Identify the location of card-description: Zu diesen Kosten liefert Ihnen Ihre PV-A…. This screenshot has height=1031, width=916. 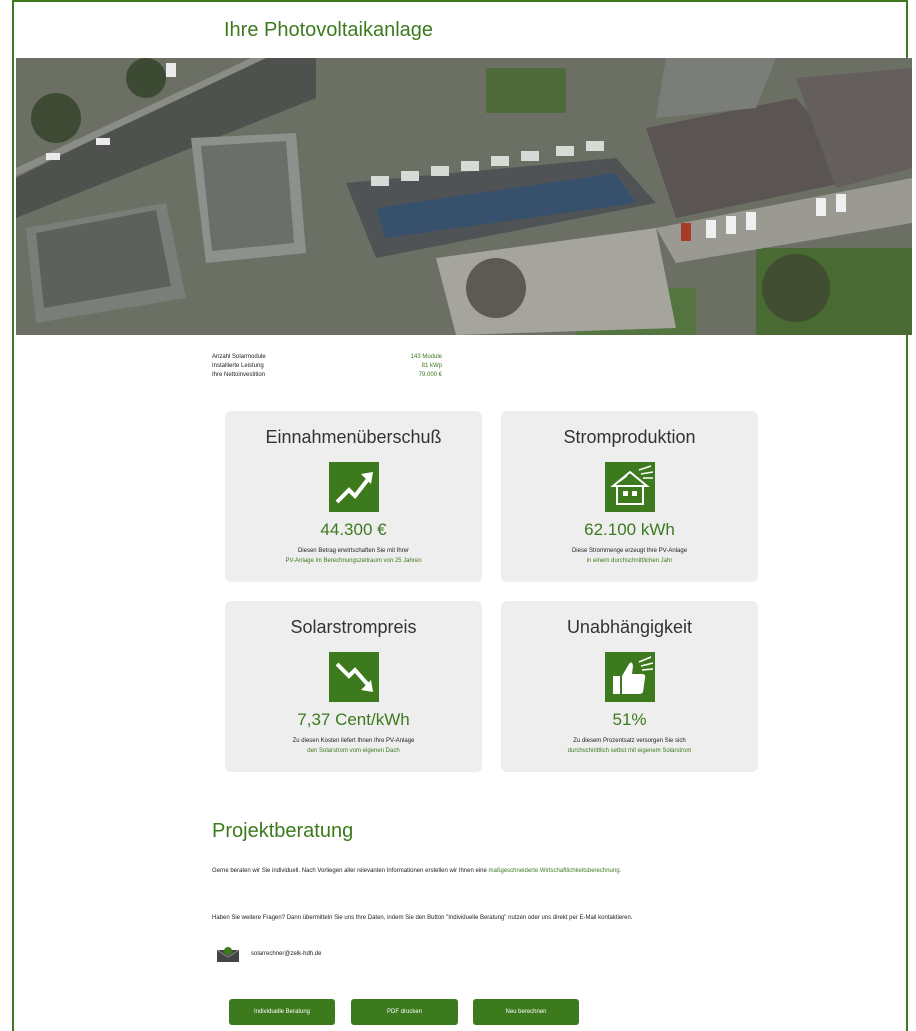
(353, 741).